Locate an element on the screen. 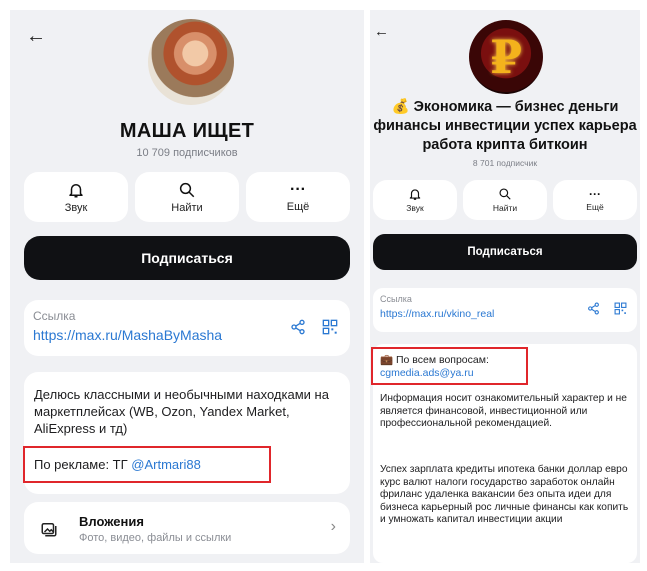 Image resolution: width=647 pixels, height=571 pixels. attachments-subtitle: Фото, видео, файлы и ссылки is located at coordinates (155, 538).